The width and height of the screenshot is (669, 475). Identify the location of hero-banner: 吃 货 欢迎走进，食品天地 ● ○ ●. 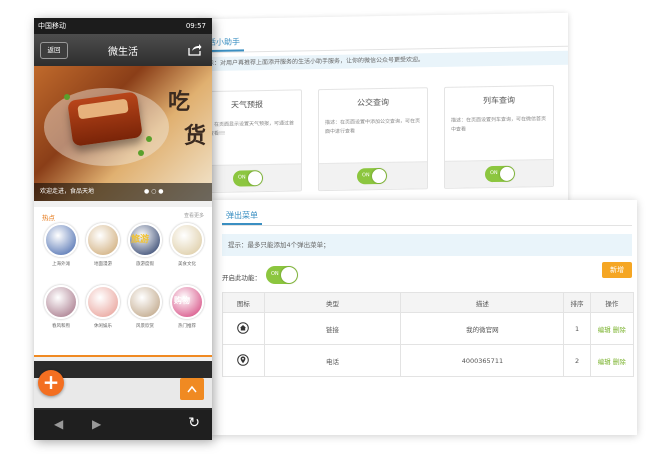
(123, 133).